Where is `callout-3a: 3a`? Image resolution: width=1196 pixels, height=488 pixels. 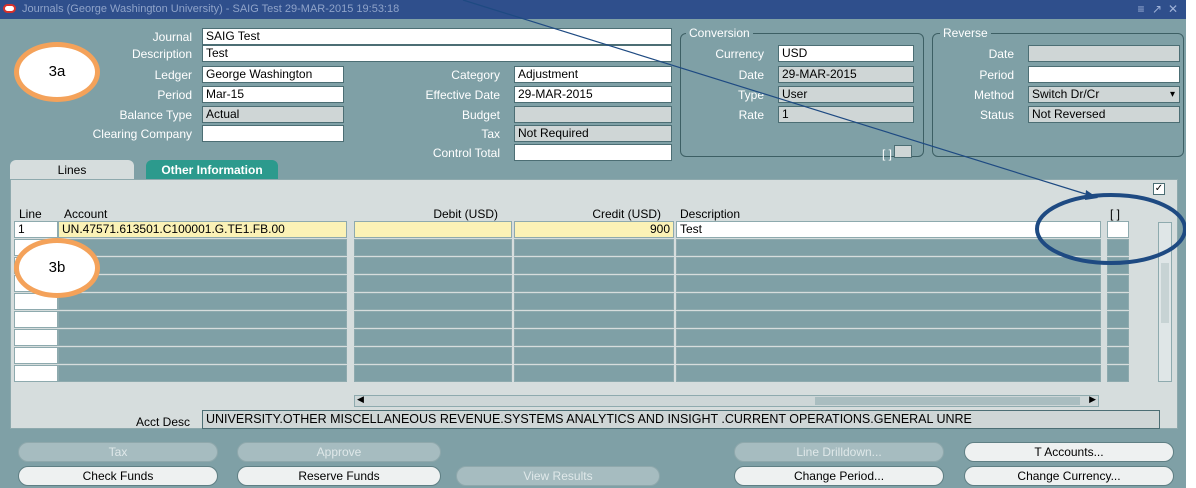 callout-3a: 3a is located at coordinates (57, 72).